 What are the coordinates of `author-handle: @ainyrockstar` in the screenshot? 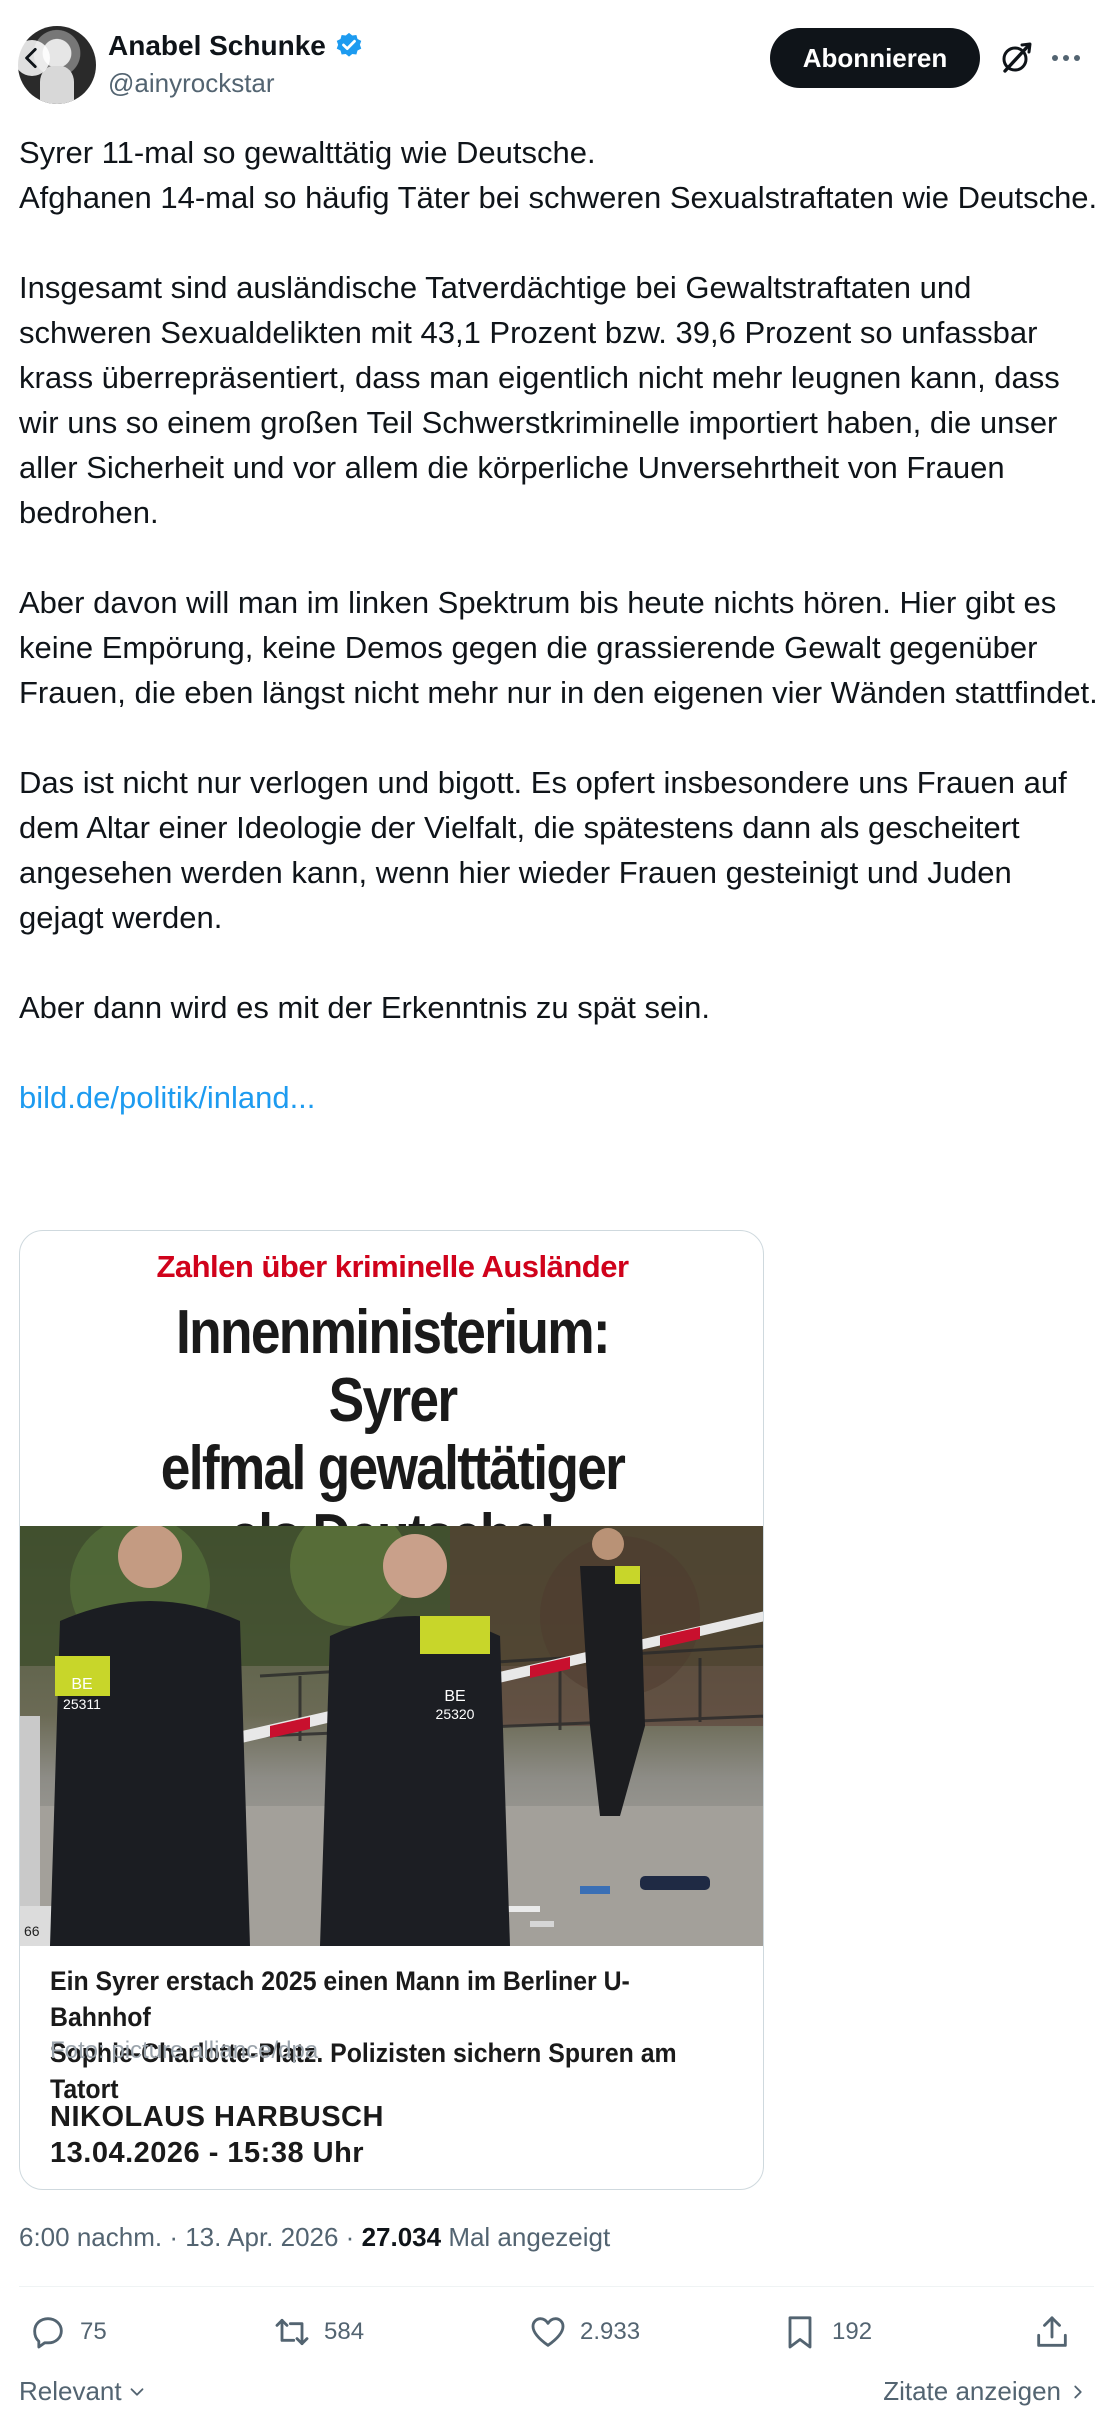 It's located at (191, 83).